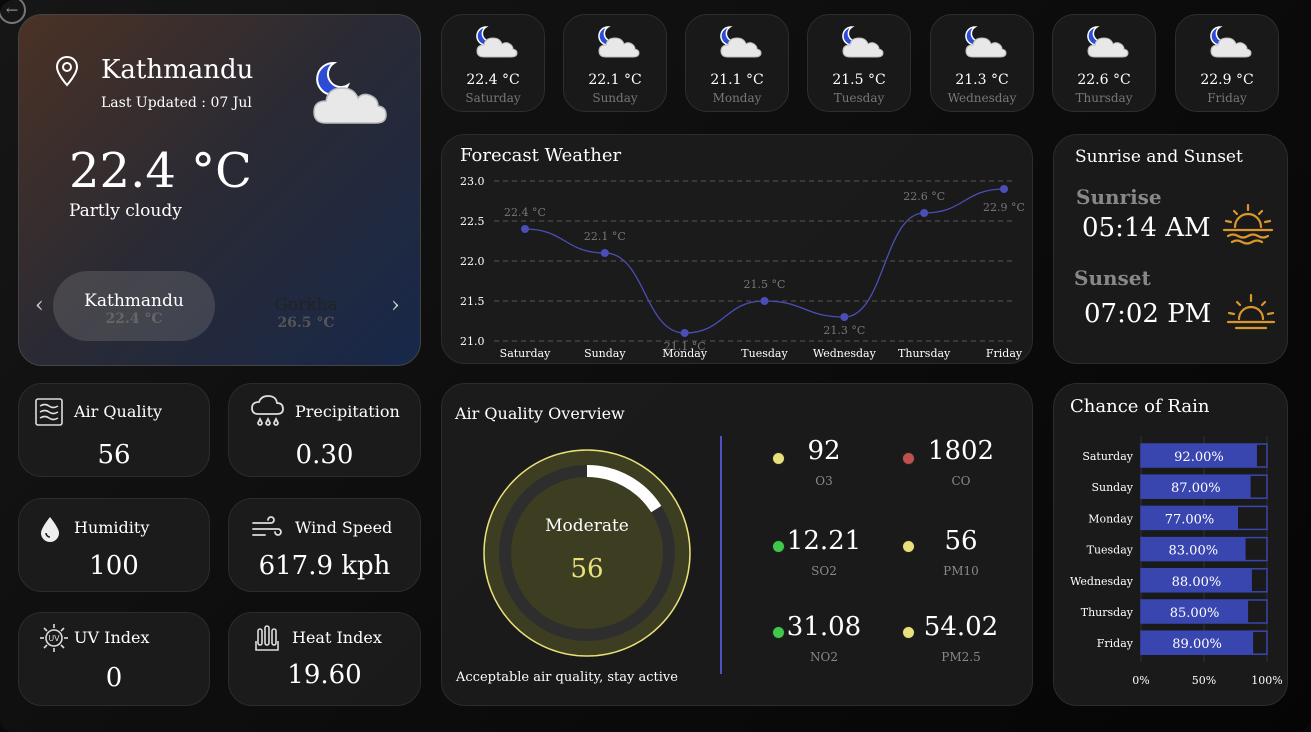 The width and height of the screenshot is (1311, 732). I want to click on sunset-icon, so click(1251, 311).